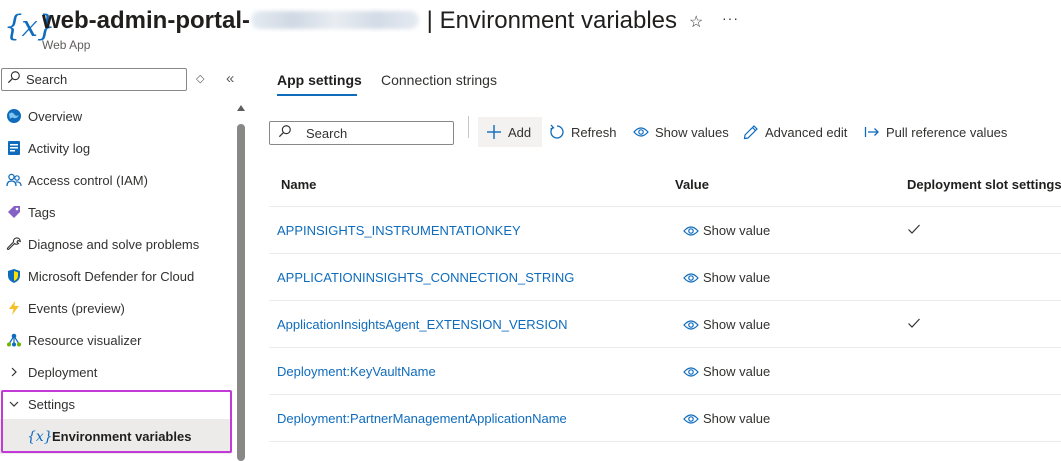 Image resolution: width=1061 pixels, height=461 pixels. Describe the element at coordinates (88, 180) in the screenshot. I see `sidebar-item-label: Access control (IAM)` at that location.